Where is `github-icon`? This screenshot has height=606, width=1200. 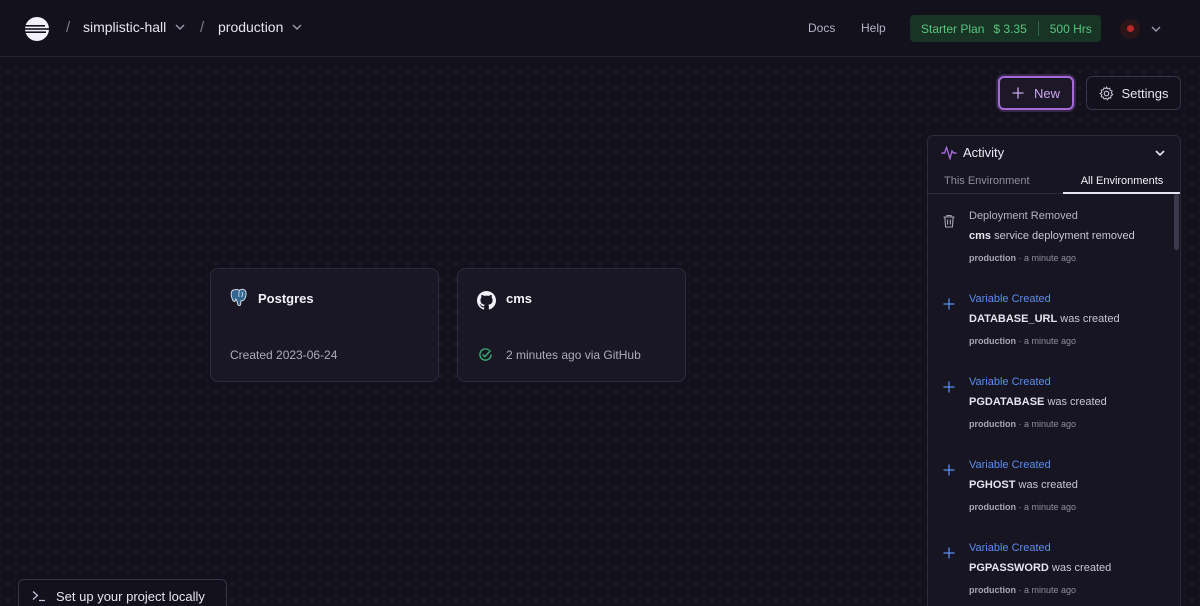
github-icon is located at coordinates (486, 300).